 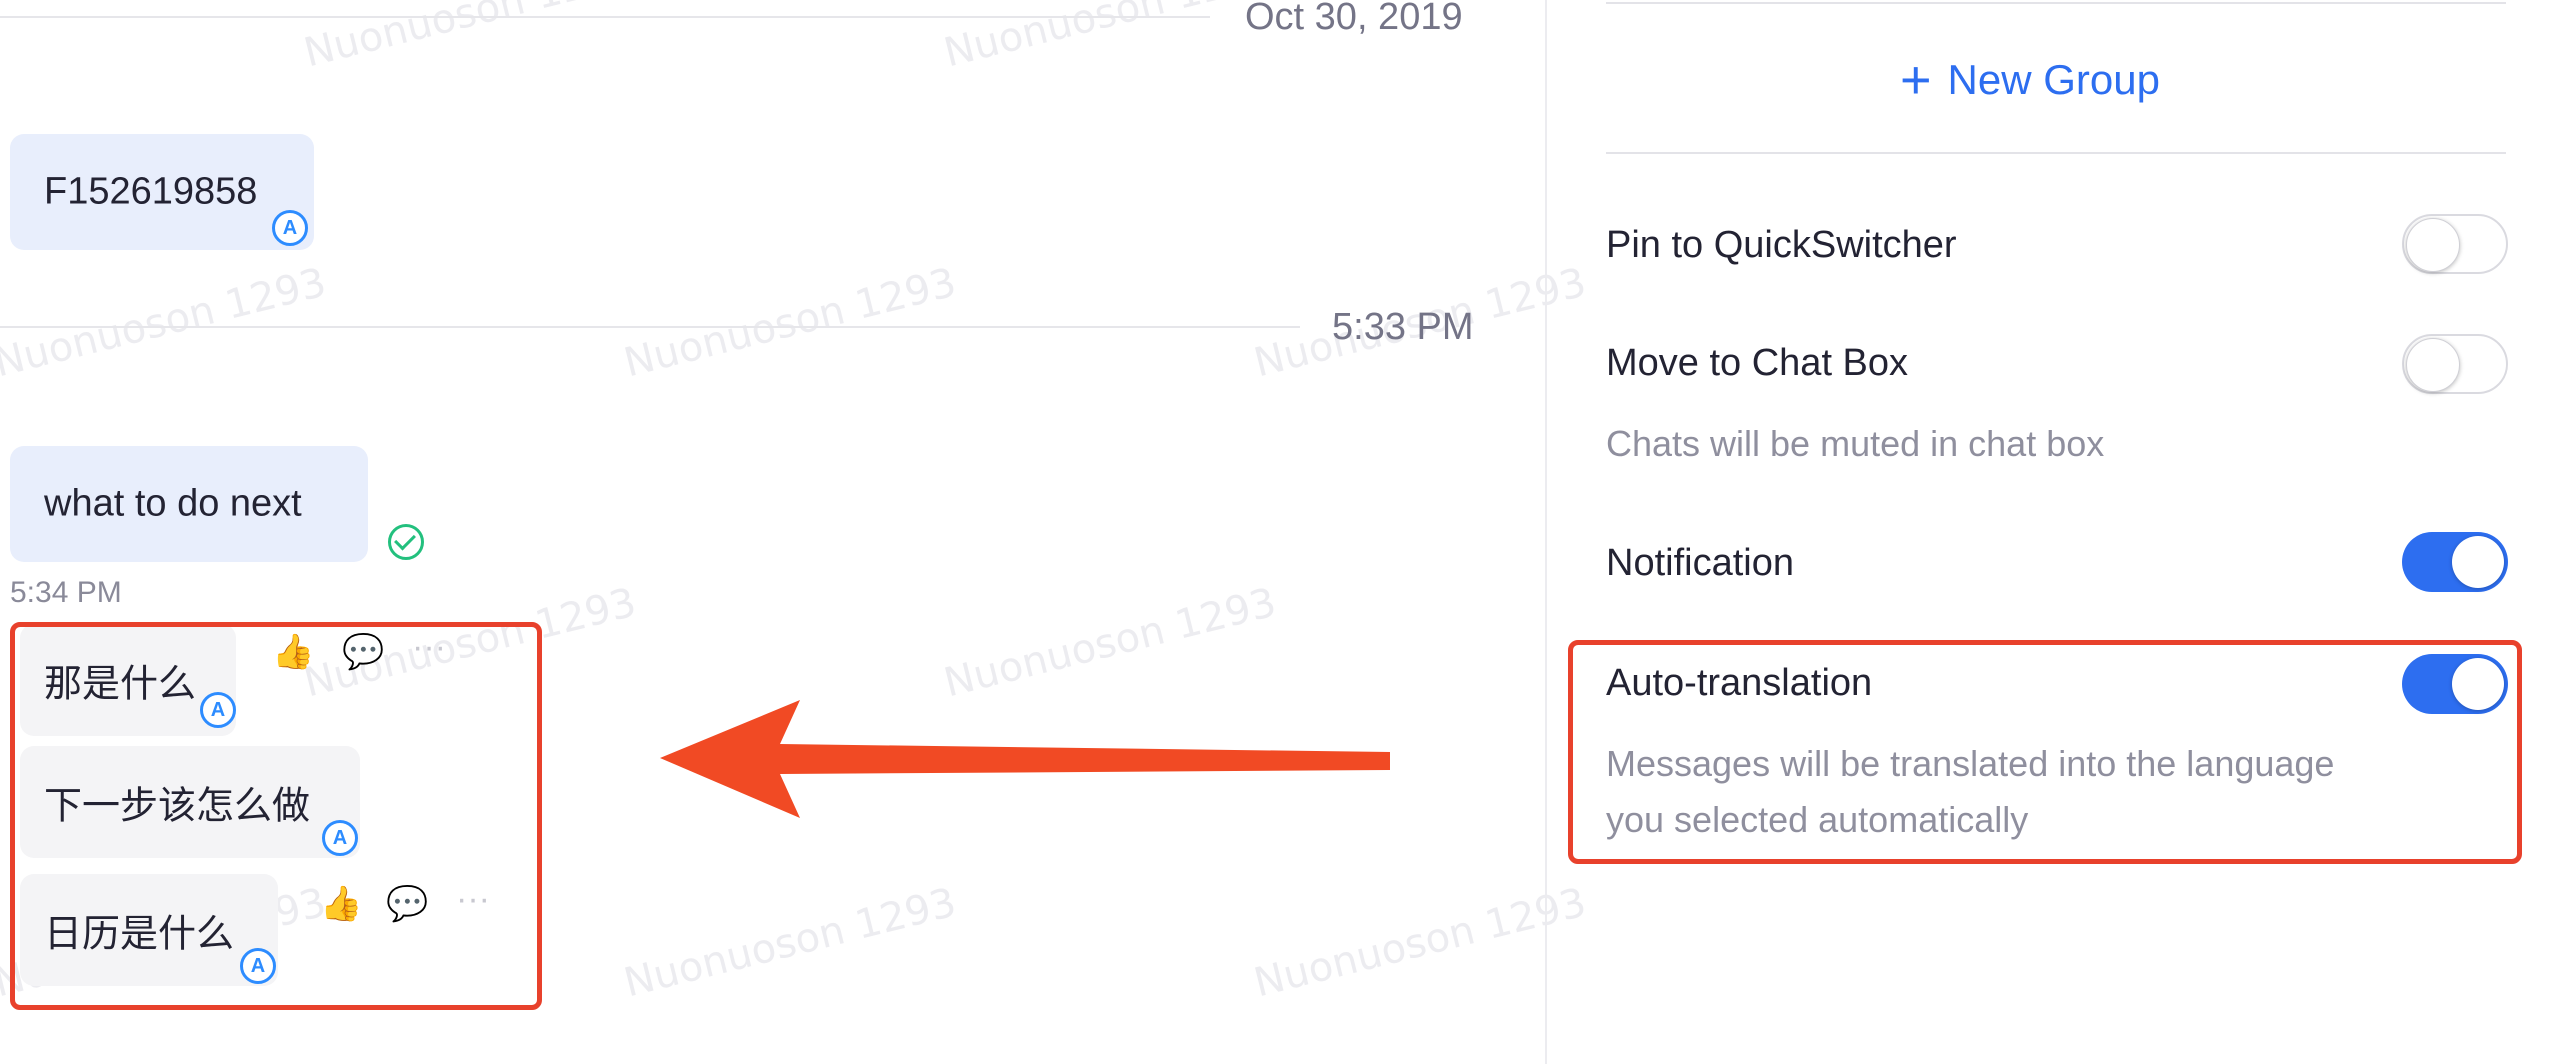 What do you see at coordinates (1700, 563) in the screenshot?
I see `setting-label-notification: Notification` at bounding box center [1700, 563].